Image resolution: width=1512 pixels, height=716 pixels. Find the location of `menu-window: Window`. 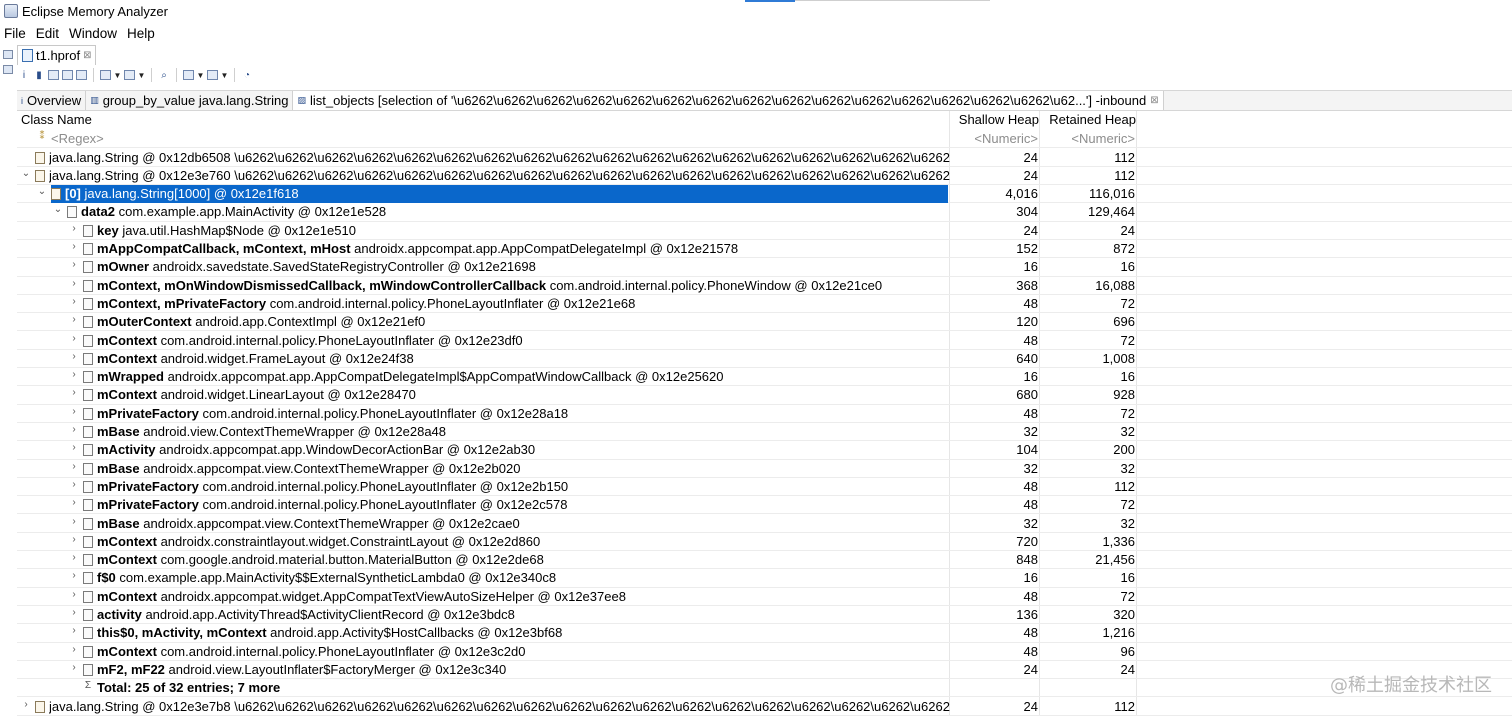

menu-window: Window is located at coordinates (93, 33).